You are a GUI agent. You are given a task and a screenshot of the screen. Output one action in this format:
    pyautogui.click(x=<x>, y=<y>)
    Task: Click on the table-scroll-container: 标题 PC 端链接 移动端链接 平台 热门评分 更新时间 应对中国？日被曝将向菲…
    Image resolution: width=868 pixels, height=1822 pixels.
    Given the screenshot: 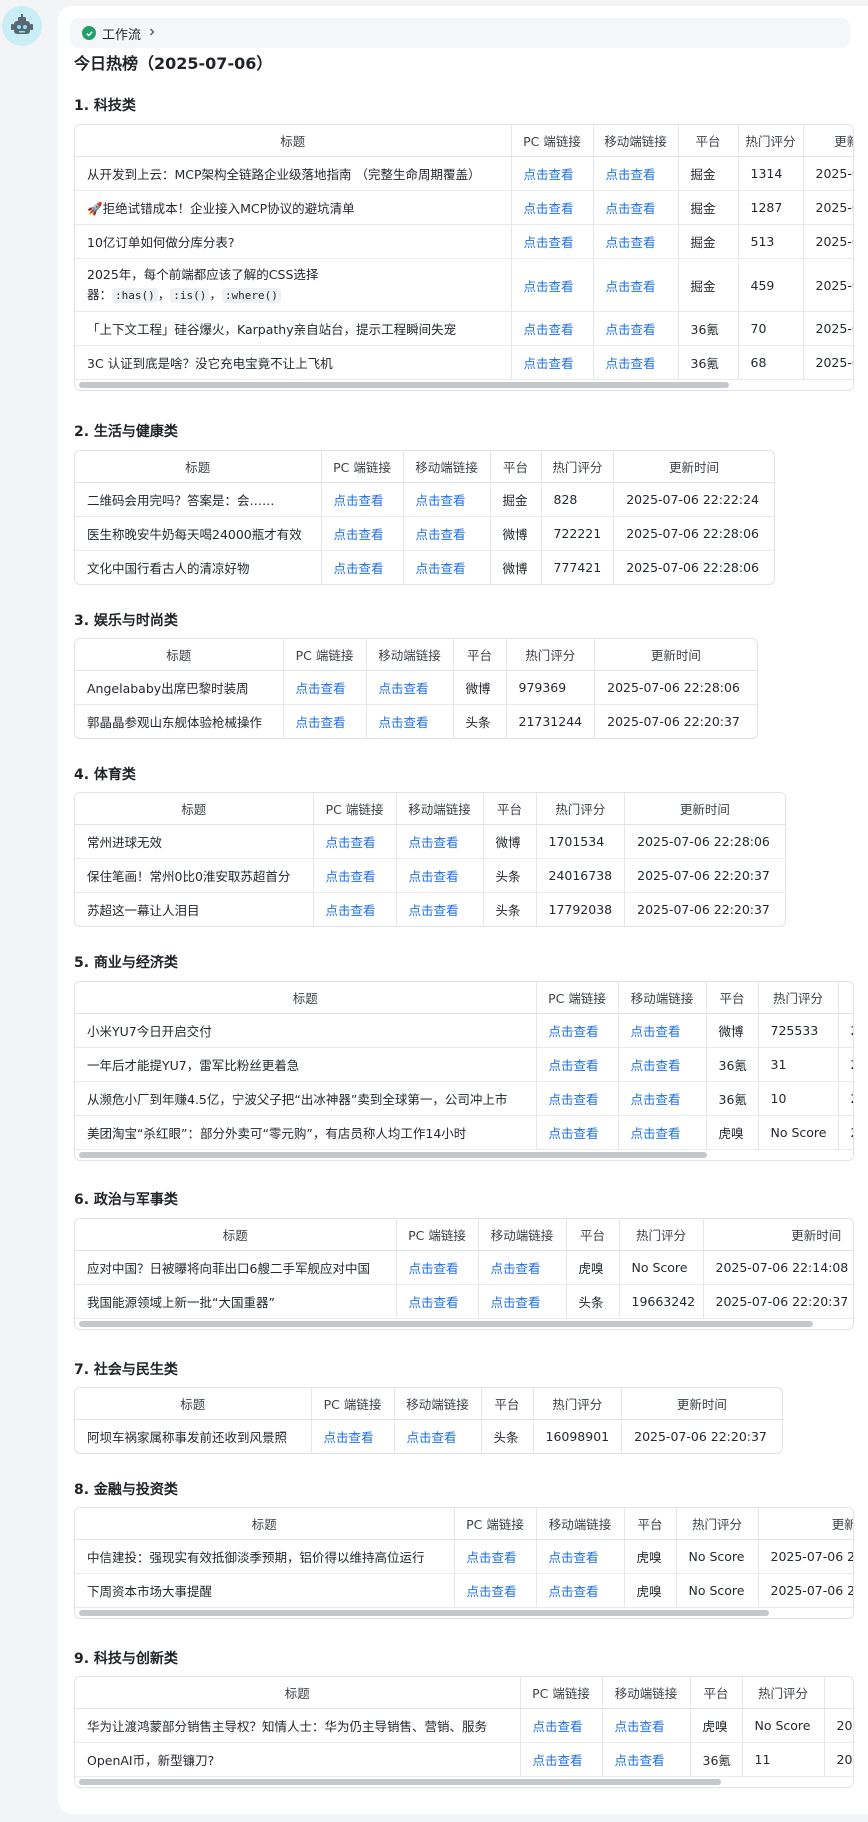 What is the action you would take?
    pyautogui.click(x=464, y=1274)
    